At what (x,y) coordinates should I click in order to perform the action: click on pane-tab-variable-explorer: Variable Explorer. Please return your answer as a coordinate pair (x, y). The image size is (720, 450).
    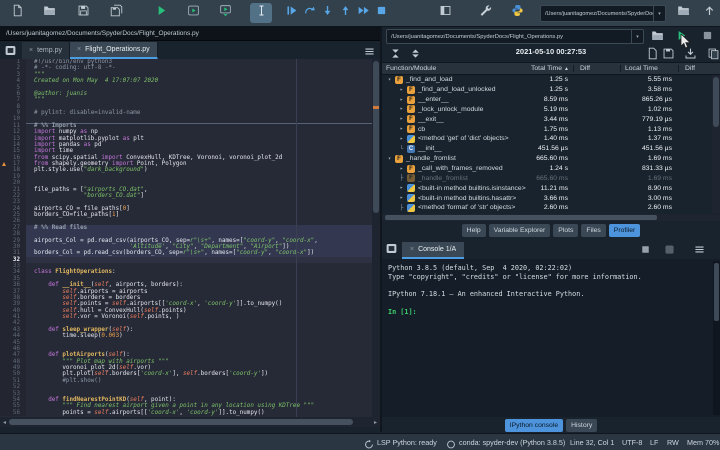
    Looking at the image, I should click on (519, 230).